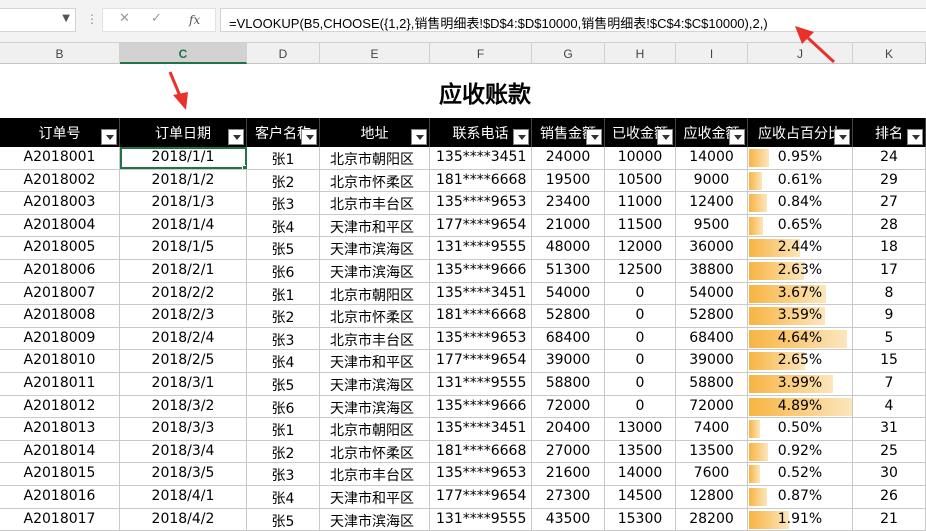  What do you see at coordinates (568, 226) in the screenshot?
I see `table-cell: 21000` at bounding box center [568, 226].